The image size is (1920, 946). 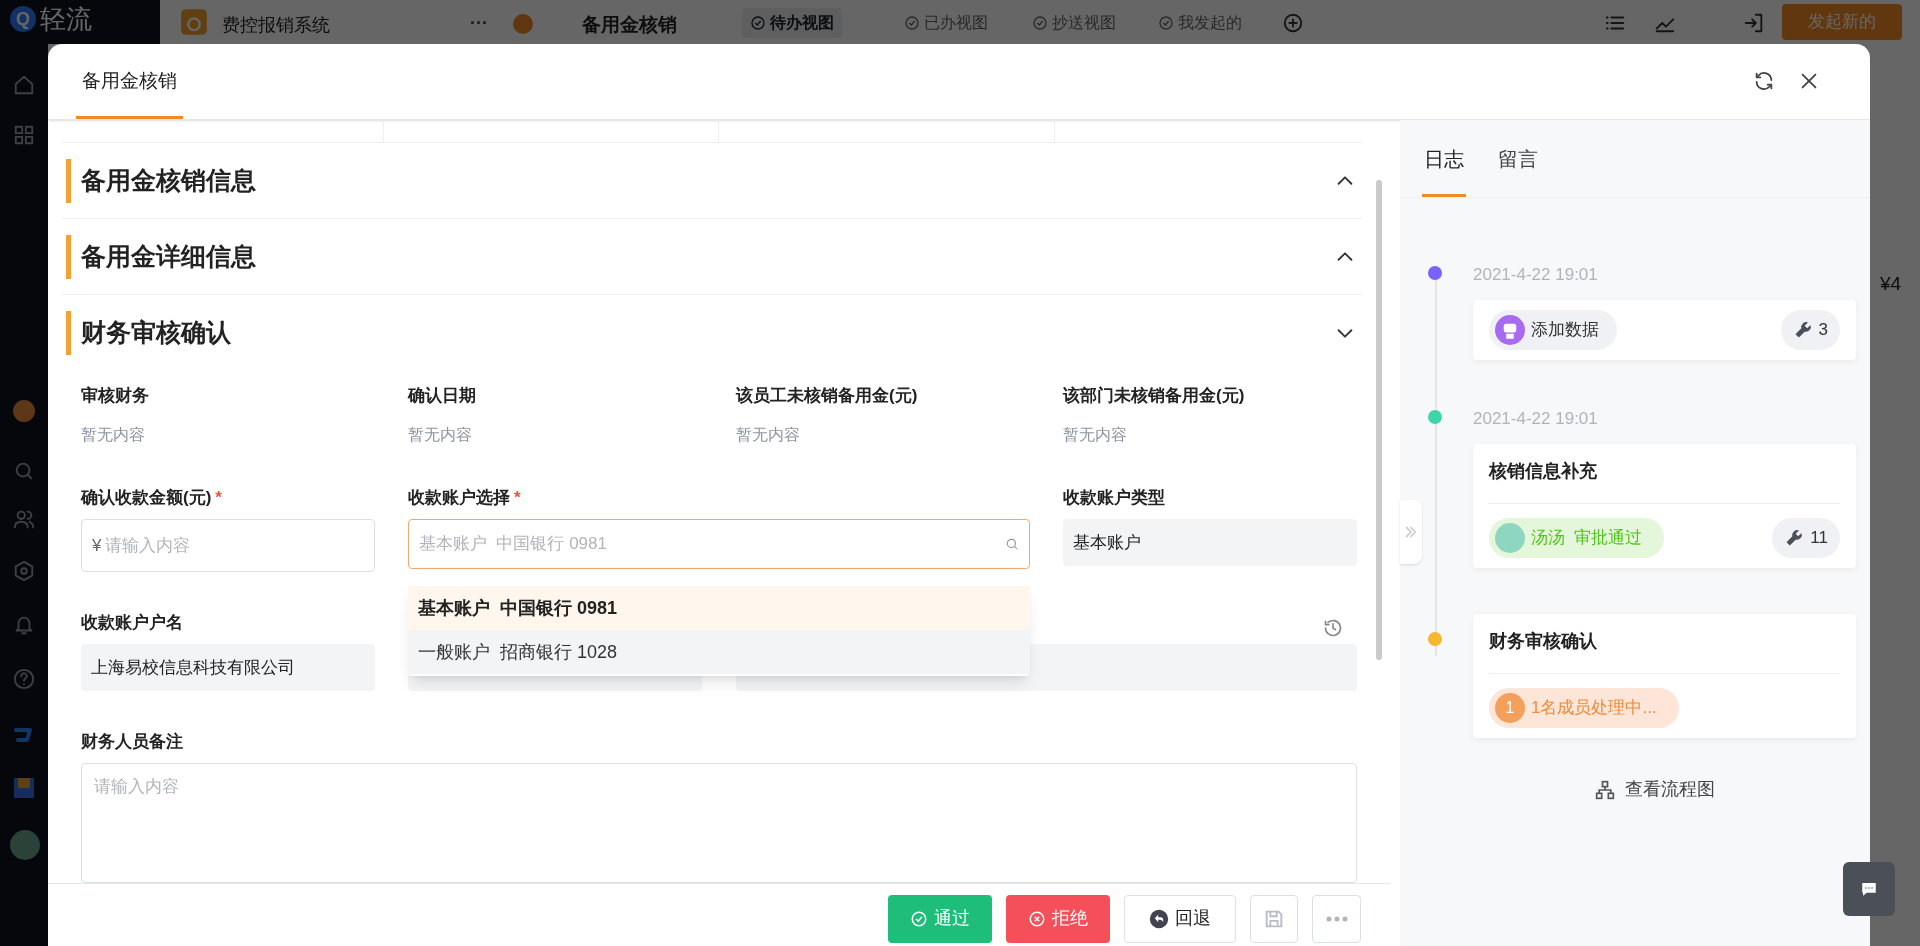 What do you see at coordinates (1754, 23) in the screenshot?
I see `exit-icon` at bounding box center [1754, 23].